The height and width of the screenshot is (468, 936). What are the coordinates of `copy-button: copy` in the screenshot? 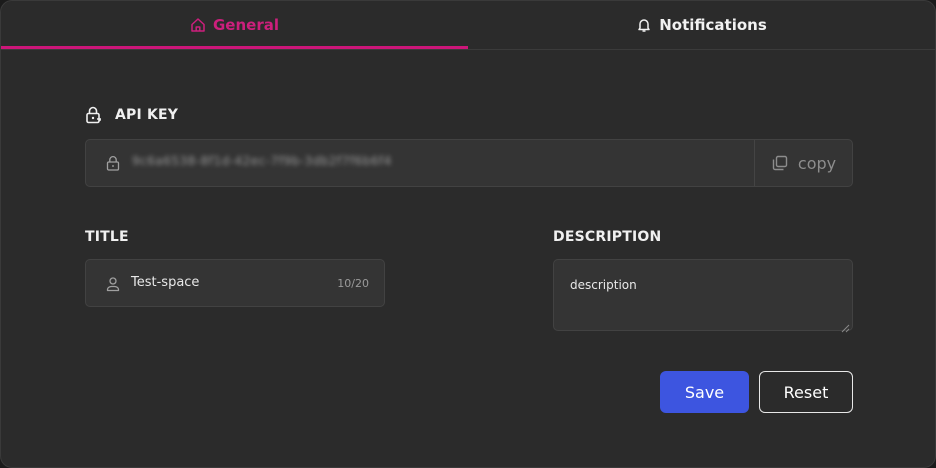 It's located at (803, 163).